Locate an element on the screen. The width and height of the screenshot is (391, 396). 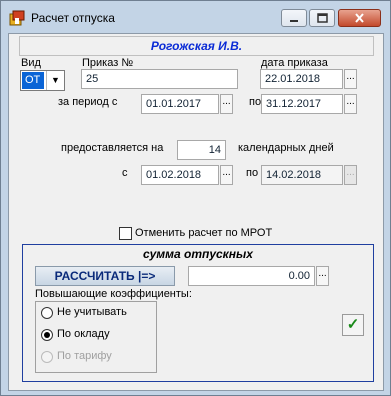
radio-by-tariff-label: По тарифу is located at coordinates (84, 356).